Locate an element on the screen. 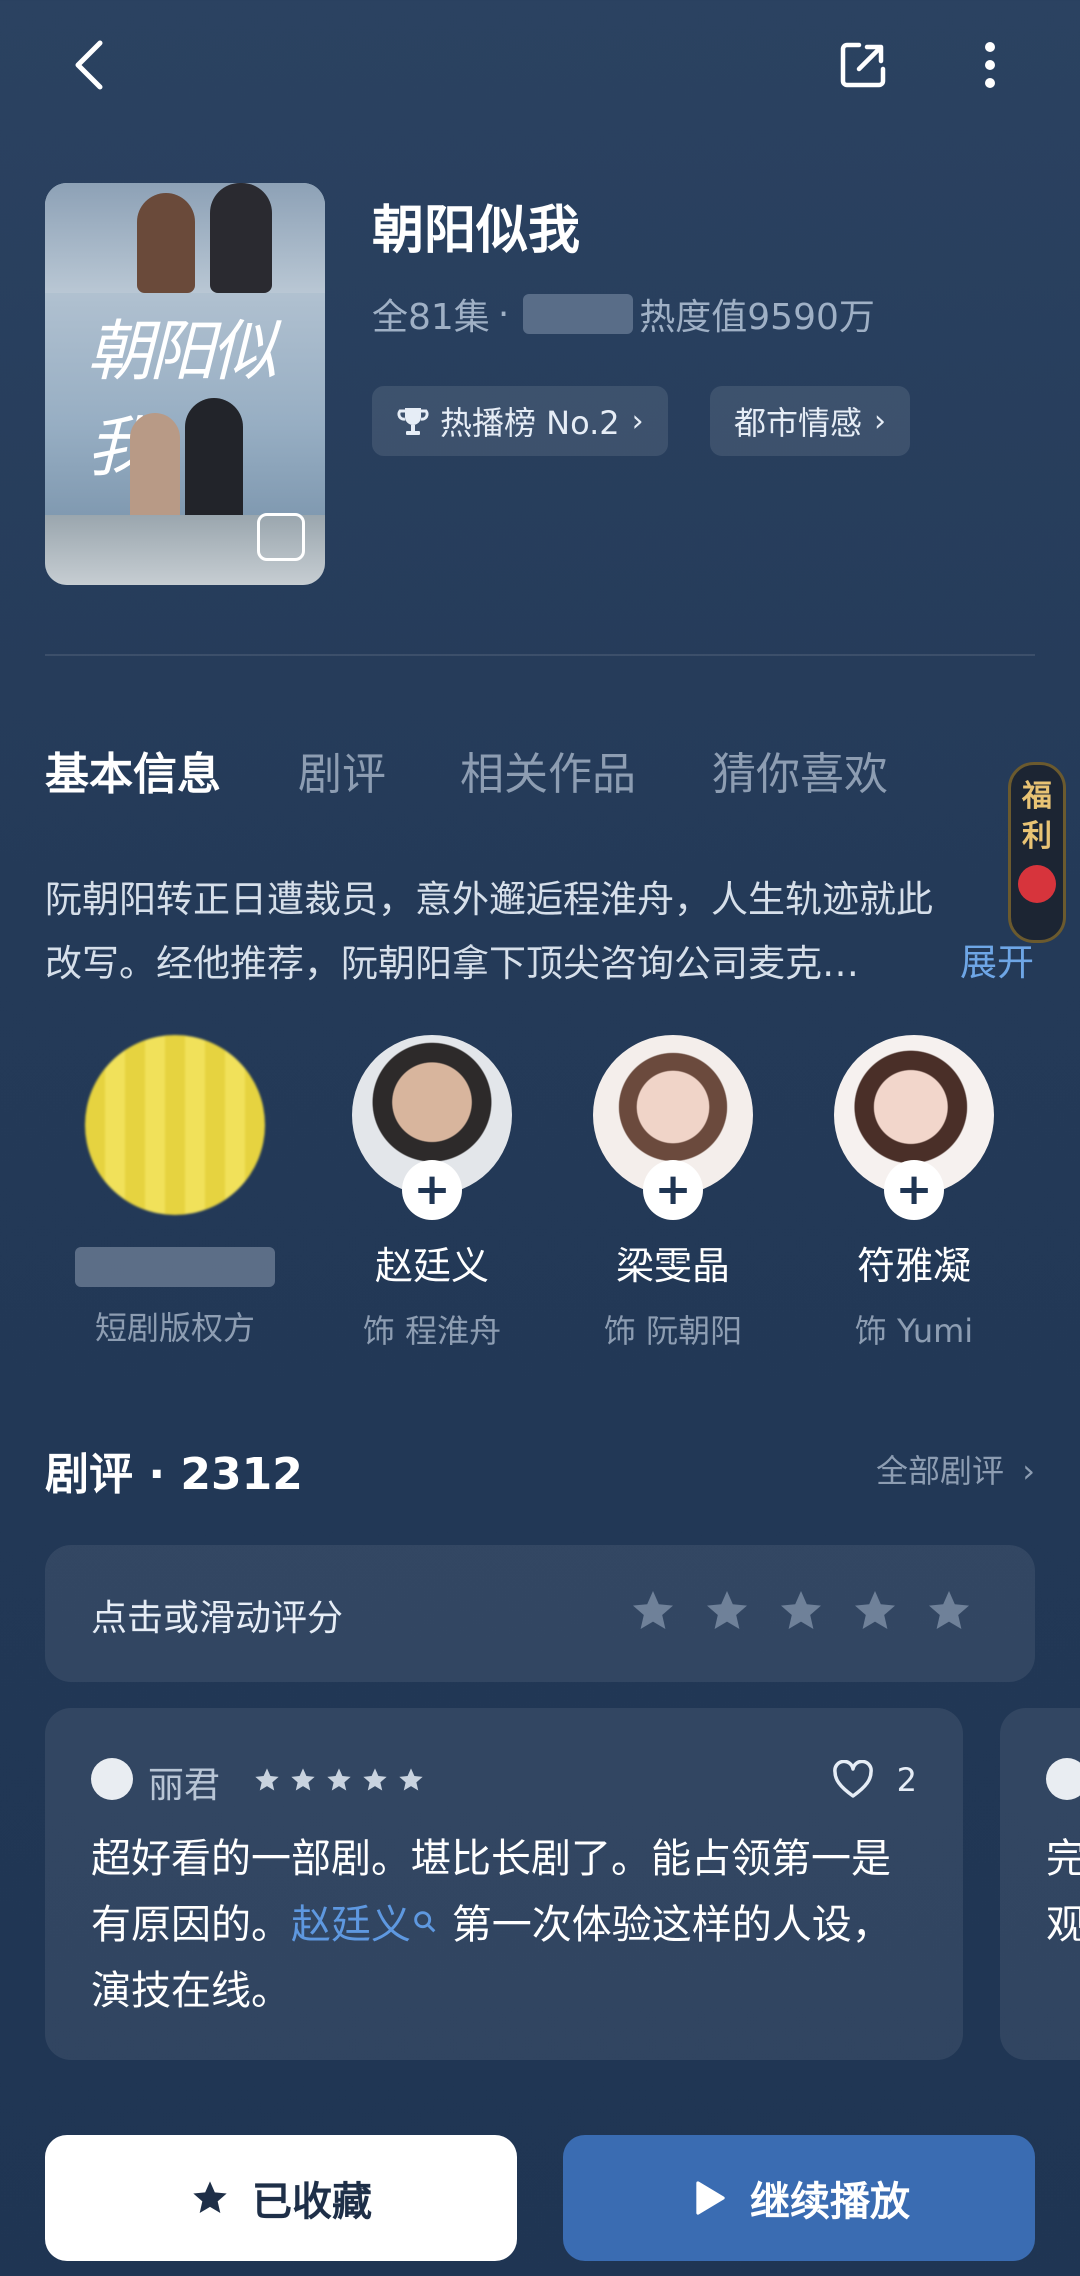 The image size is (1080, 2276). expand-link: 展开 is located at coordinates (997, 959).